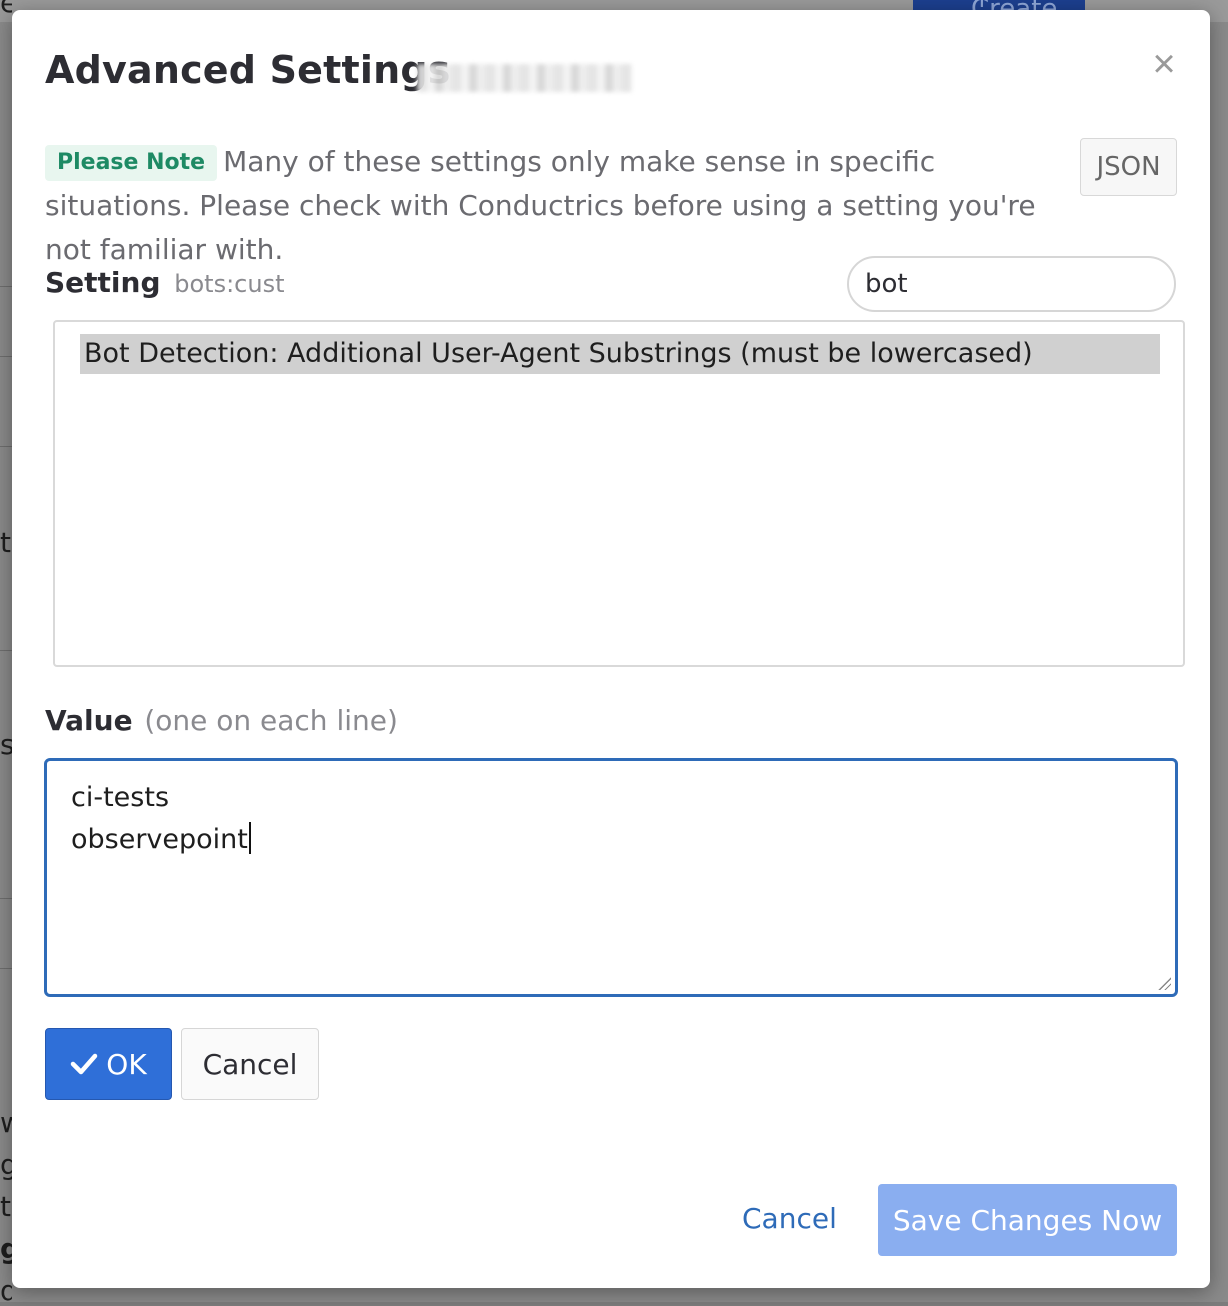 The width and height of the screenshot is (1228, 1306). What do you see at coordinates (6, 543) in the screenshot?
I see `background-text: te` at bounding box center [6, 543].